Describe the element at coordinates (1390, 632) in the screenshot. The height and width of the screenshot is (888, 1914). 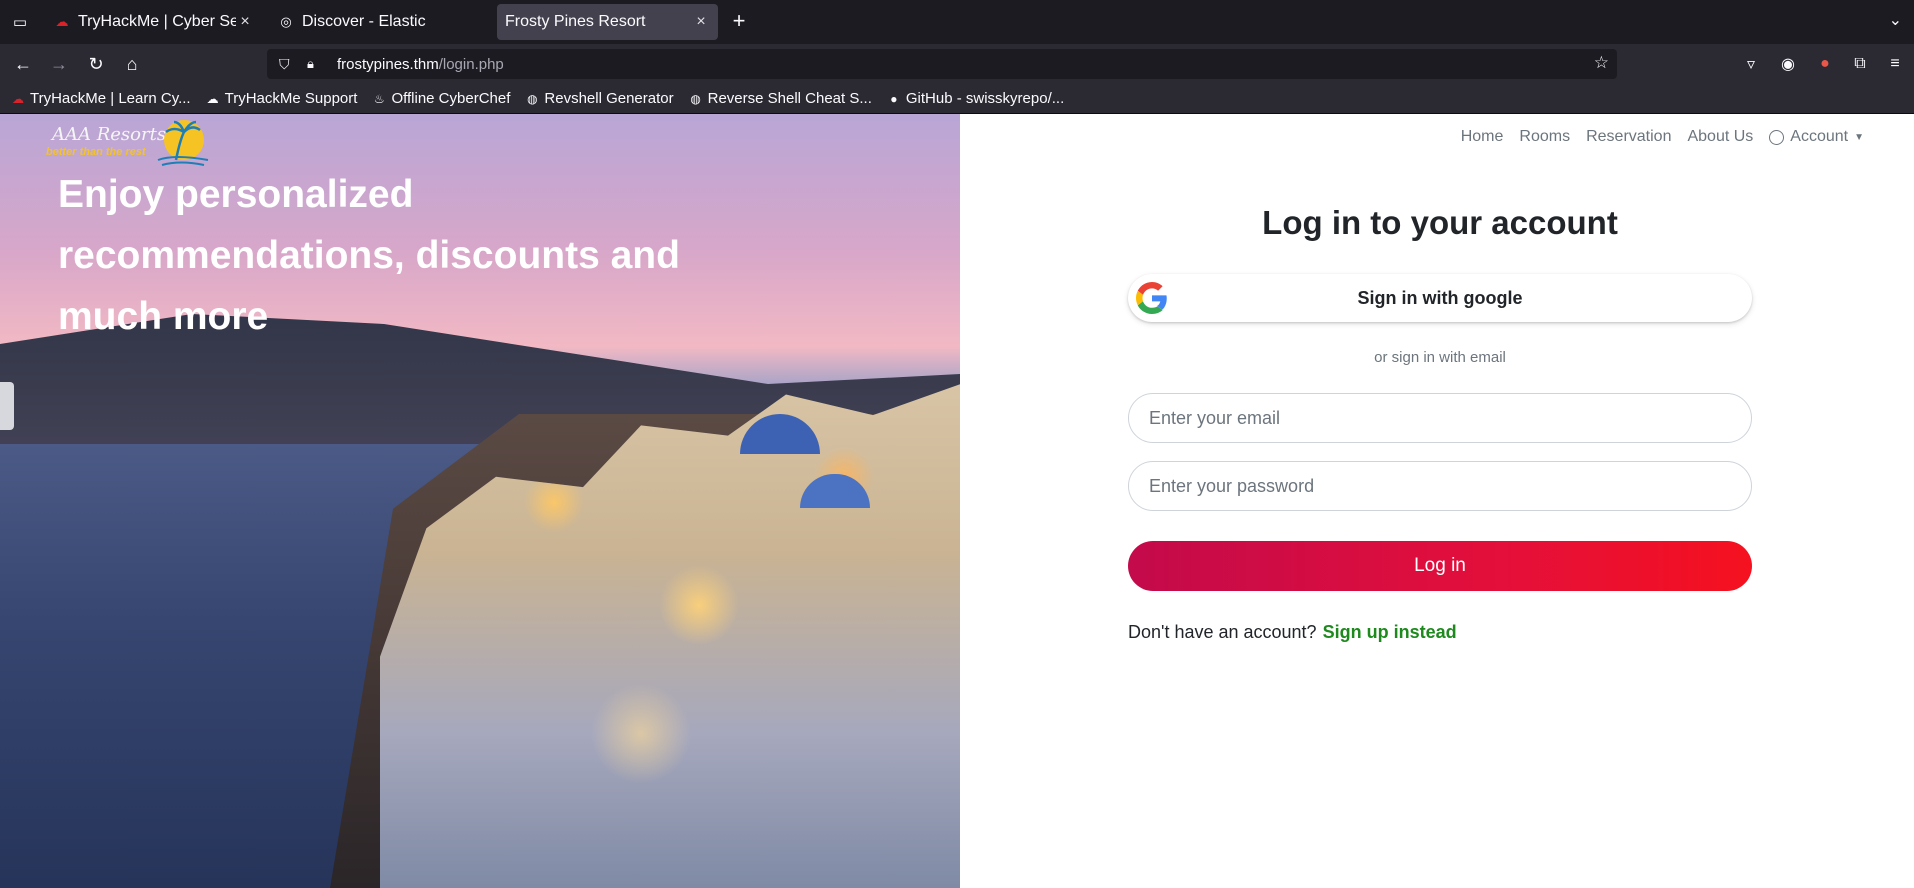
I see `sign-up-link: Sign up instead` at that location.